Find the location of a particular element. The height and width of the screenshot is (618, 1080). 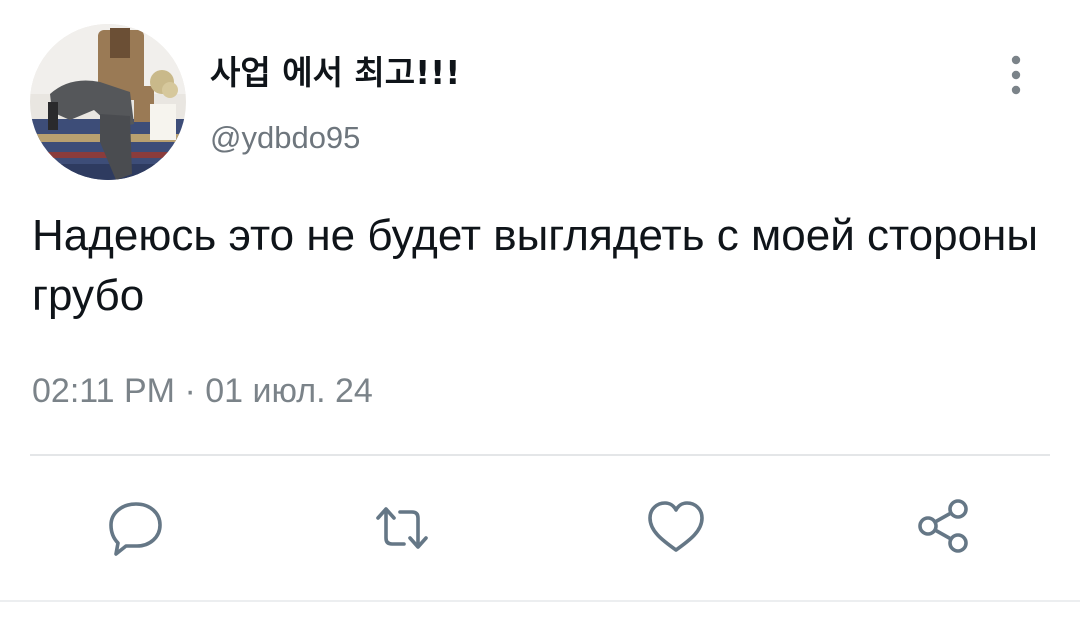

reply-button is located at coordinates (136, 528).